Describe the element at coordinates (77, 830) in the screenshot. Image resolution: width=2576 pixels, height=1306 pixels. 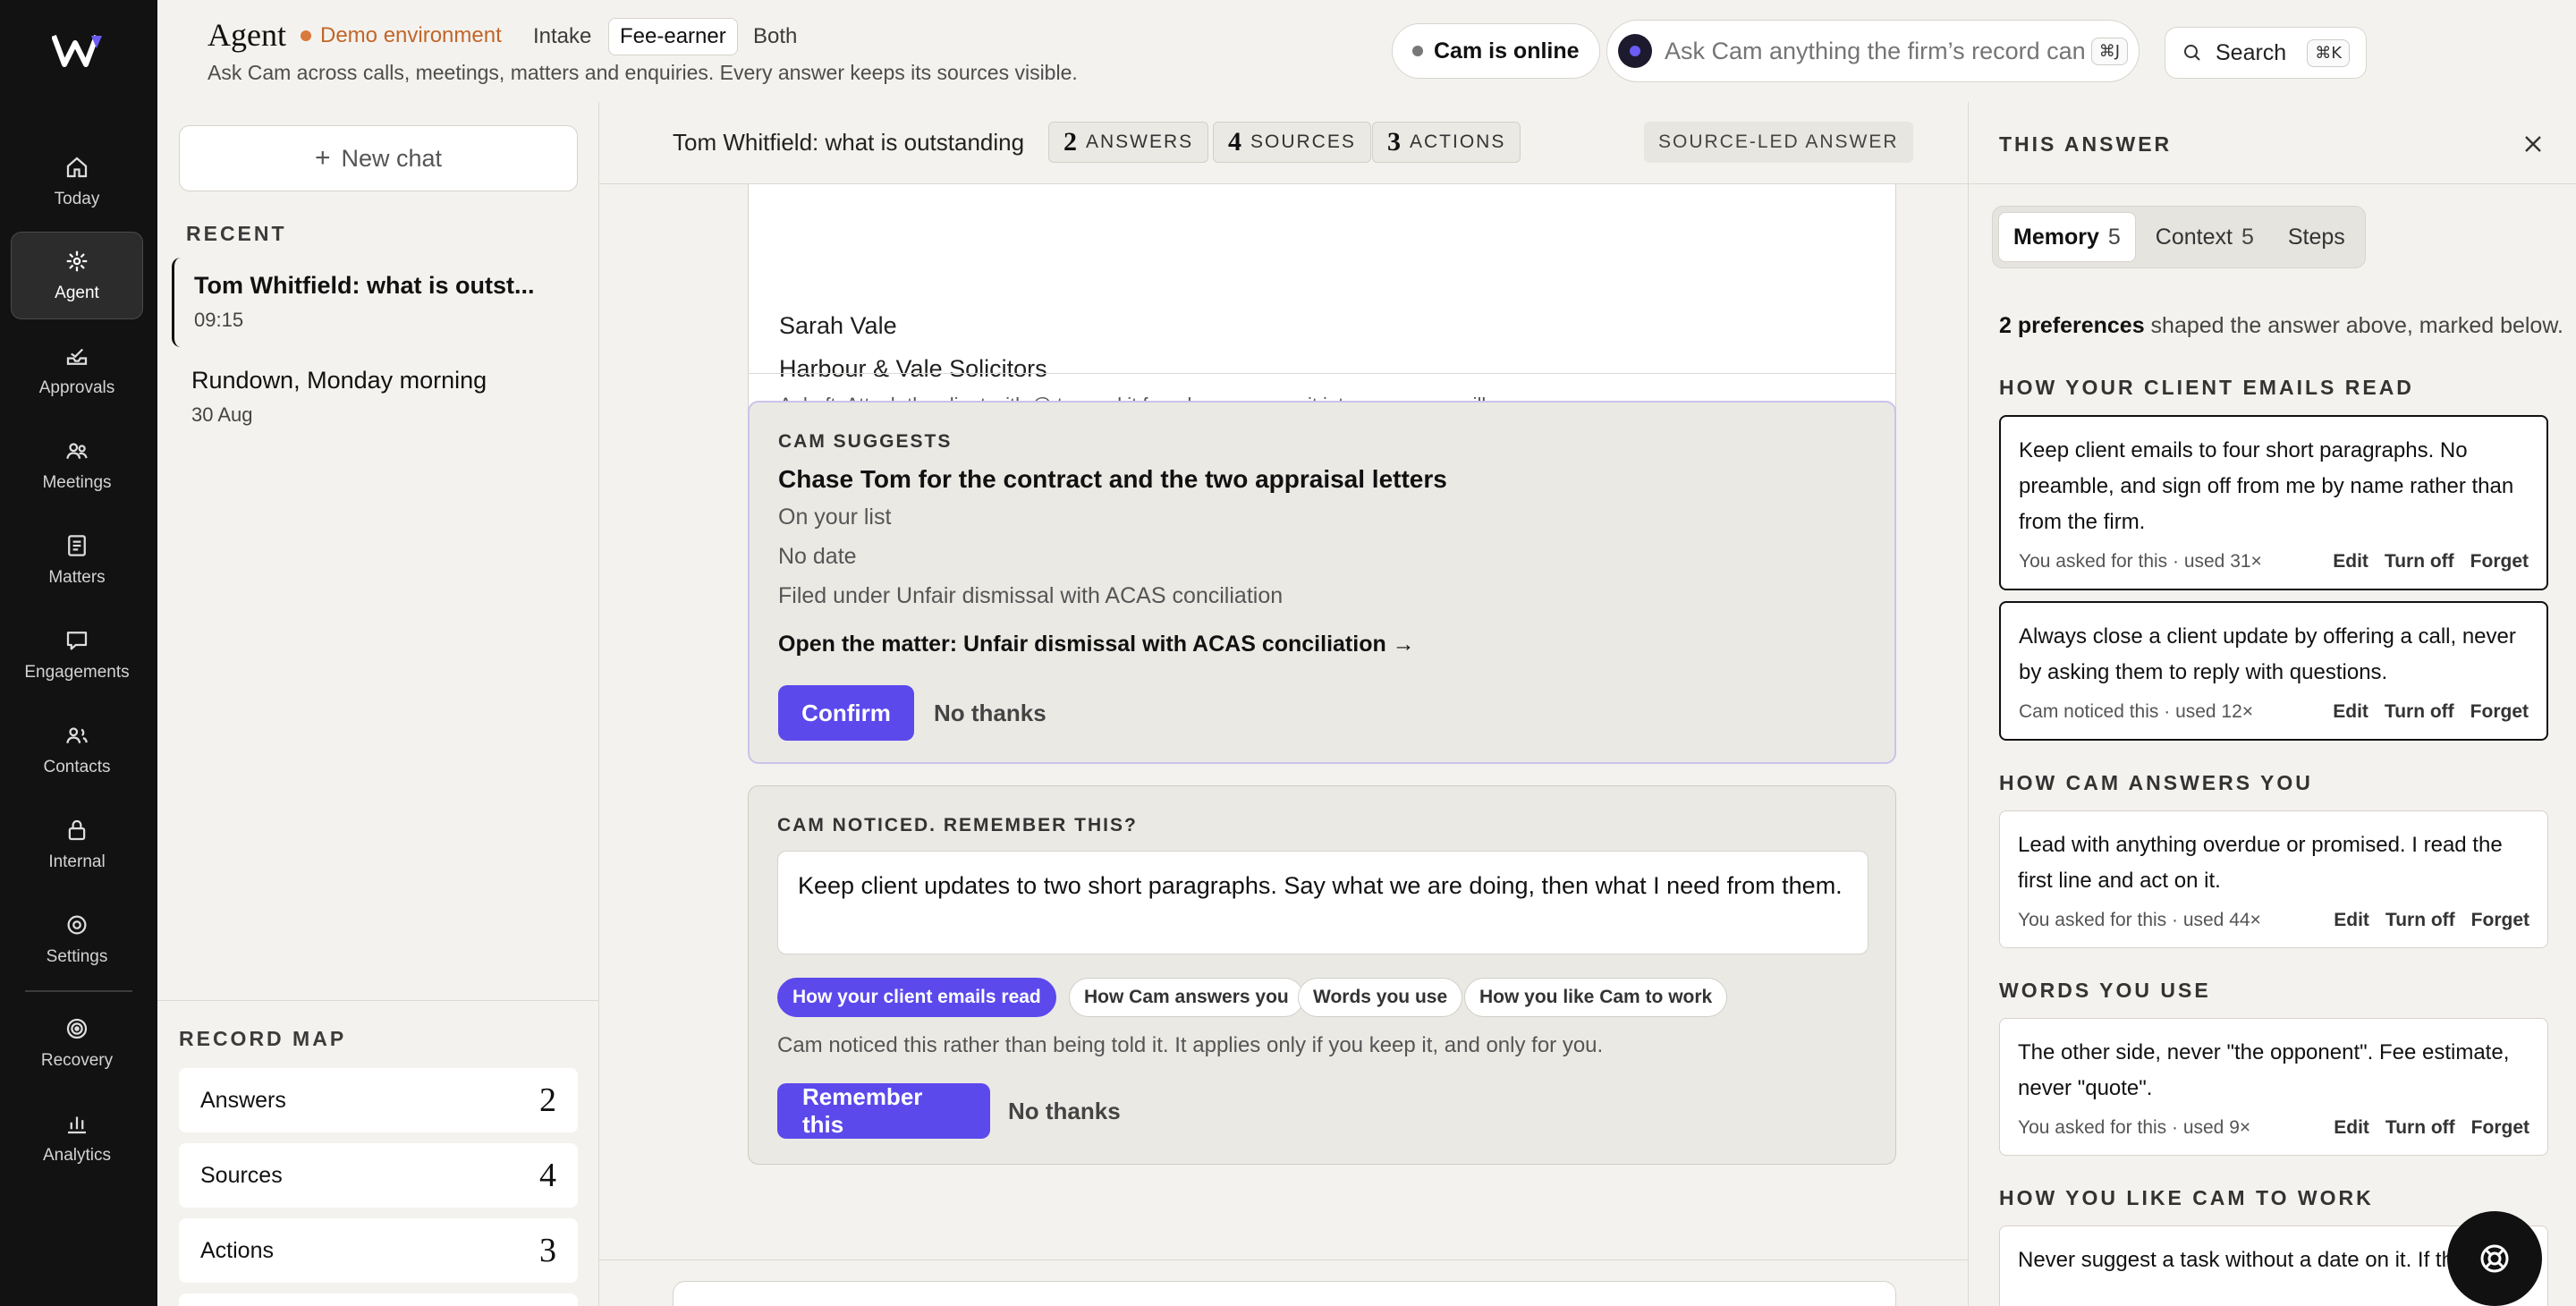
I see `lock-icon` at that location.